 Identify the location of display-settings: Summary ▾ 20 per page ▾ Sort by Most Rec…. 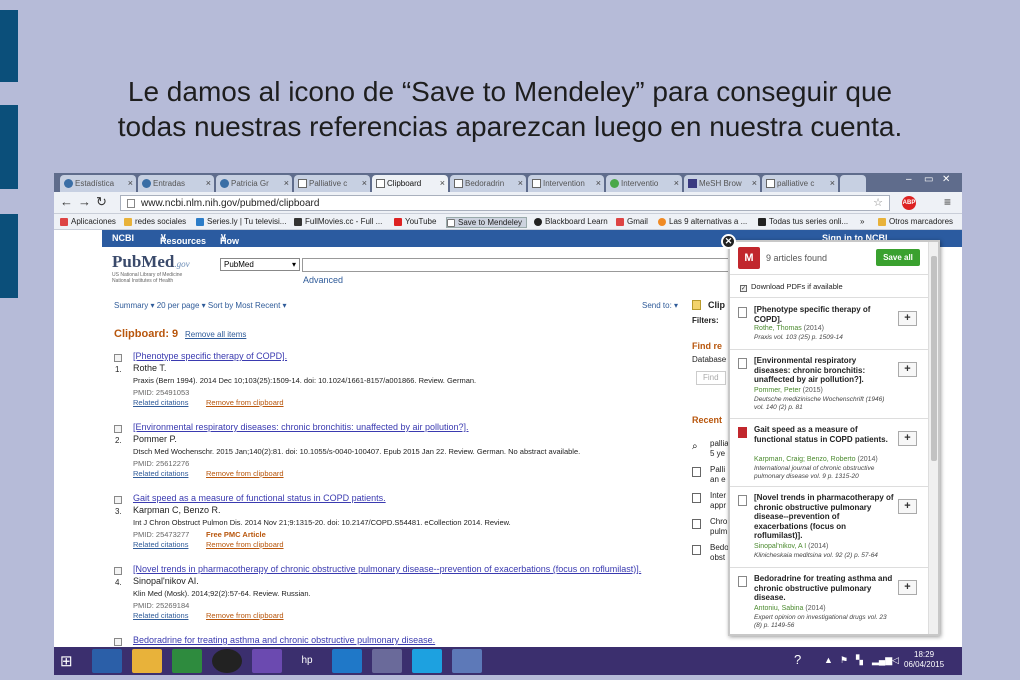
(200, 305).